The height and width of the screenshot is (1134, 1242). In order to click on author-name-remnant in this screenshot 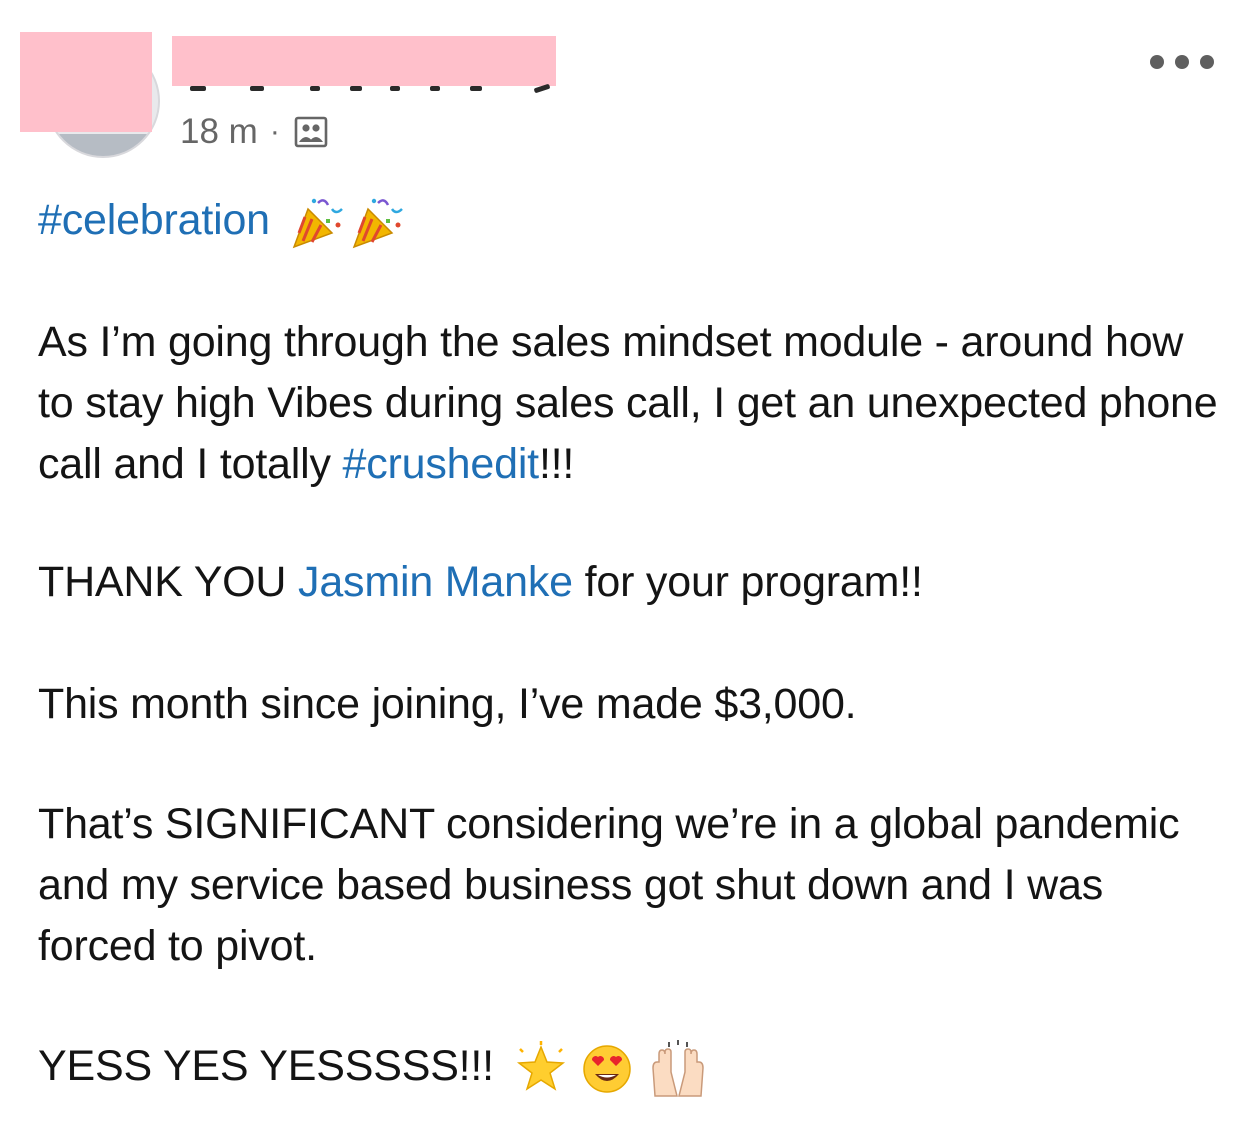, I will do `click(370, 88)`.